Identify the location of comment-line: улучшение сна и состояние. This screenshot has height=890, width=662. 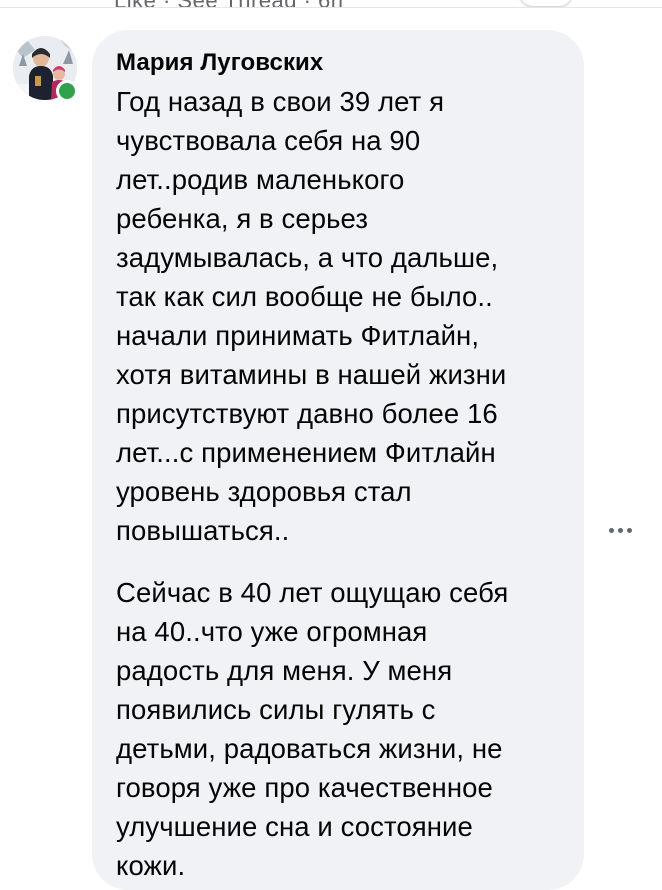
(294, 826).